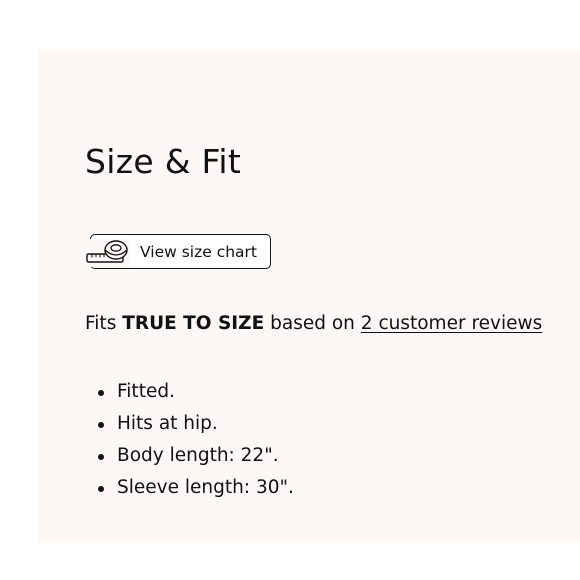 The width and height of the screenshot is (580, 580). What do you see at coordinates (451, 323) in the screenshot?
I see `customer-reviews-link: 2 customer reviews` at bounding box center [451, 323].